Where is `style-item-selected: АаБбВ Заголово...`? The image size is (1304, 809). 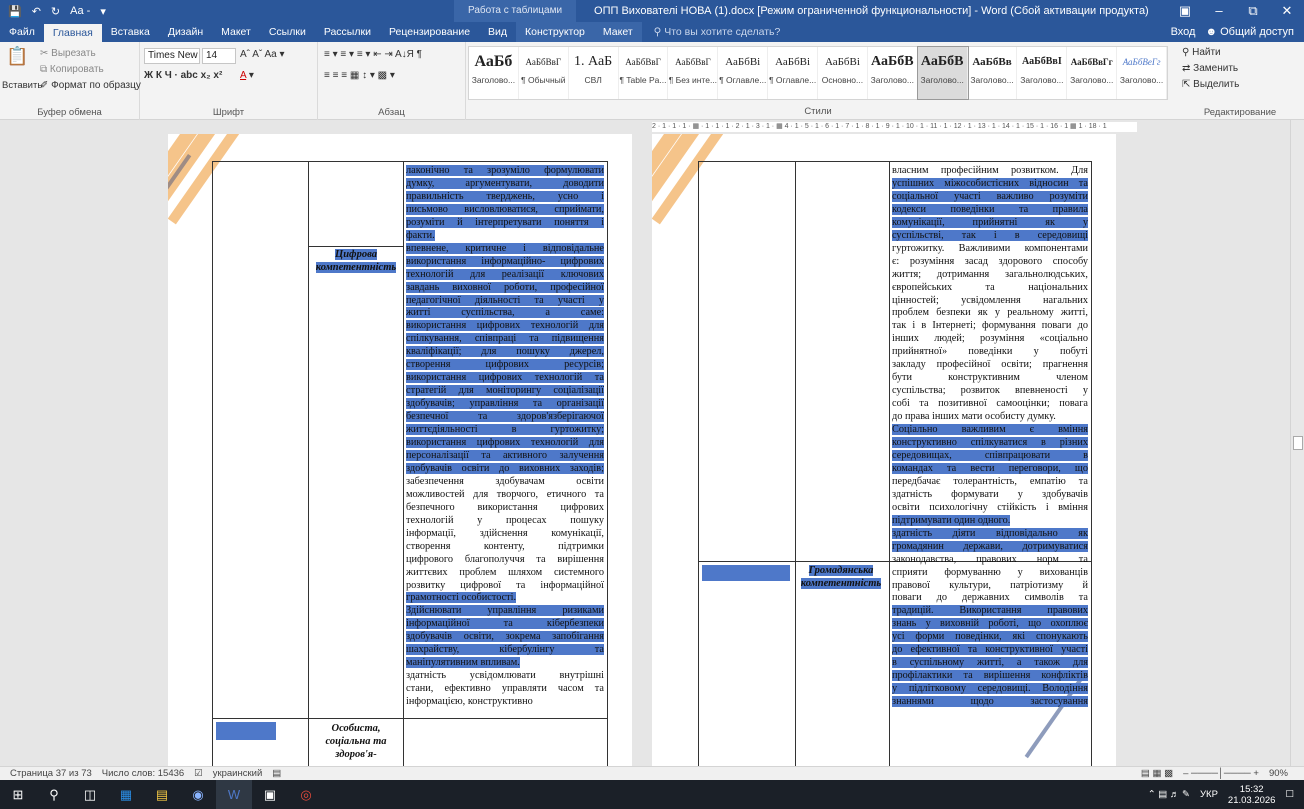
style-item-selected: АаБбВ Заголово... is located at coordinates (942, 73).